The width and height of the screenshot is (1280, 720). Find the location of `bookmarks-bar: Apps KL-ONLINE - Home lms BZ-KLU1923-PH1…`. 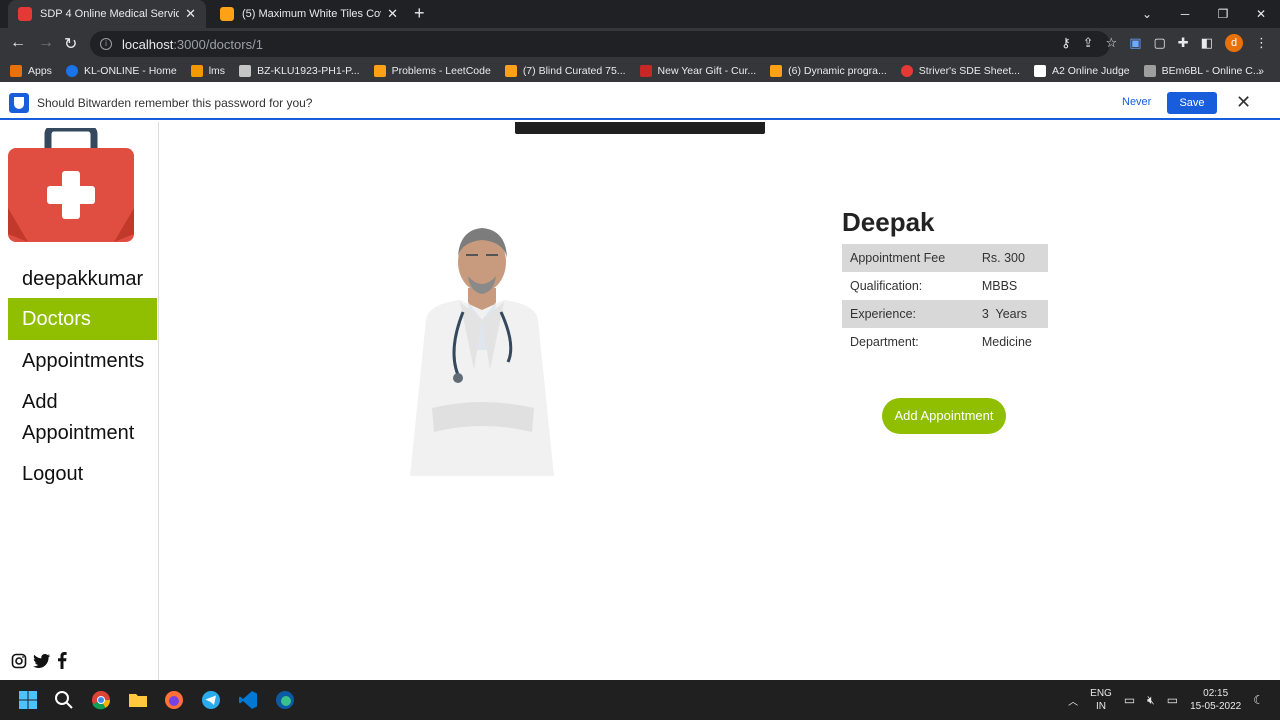

bookmarks-bar: Apps KL-ONLINE - Home lms BZ-KLU1923-PH1… is located at coordinates (640, 71).